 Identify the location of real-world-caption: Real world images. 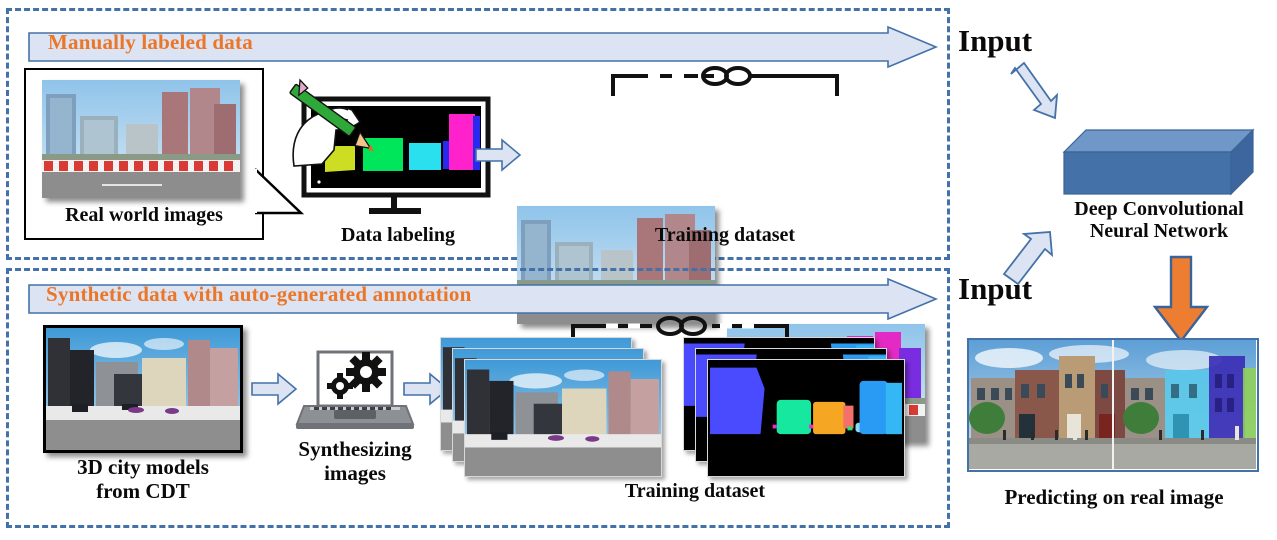
(144, 215).